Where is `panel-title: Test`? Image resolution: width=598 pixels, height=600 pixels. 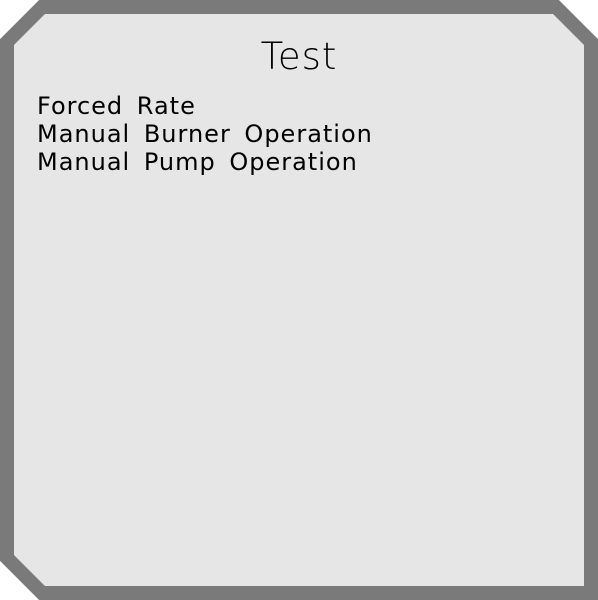
panel-title: Test is located at coordinates (299, 56).